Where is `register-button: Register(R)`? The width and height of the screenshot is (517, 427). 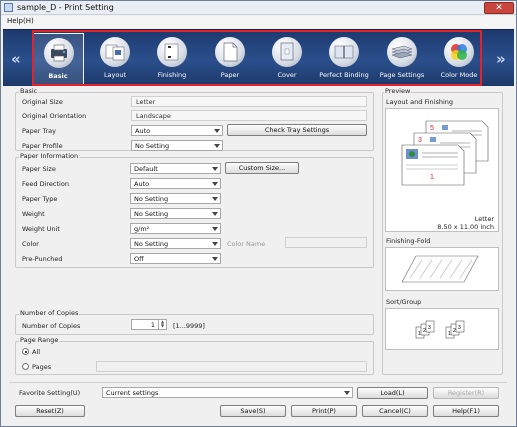
register-button: Register(R) is located at coordinates (466, 393).